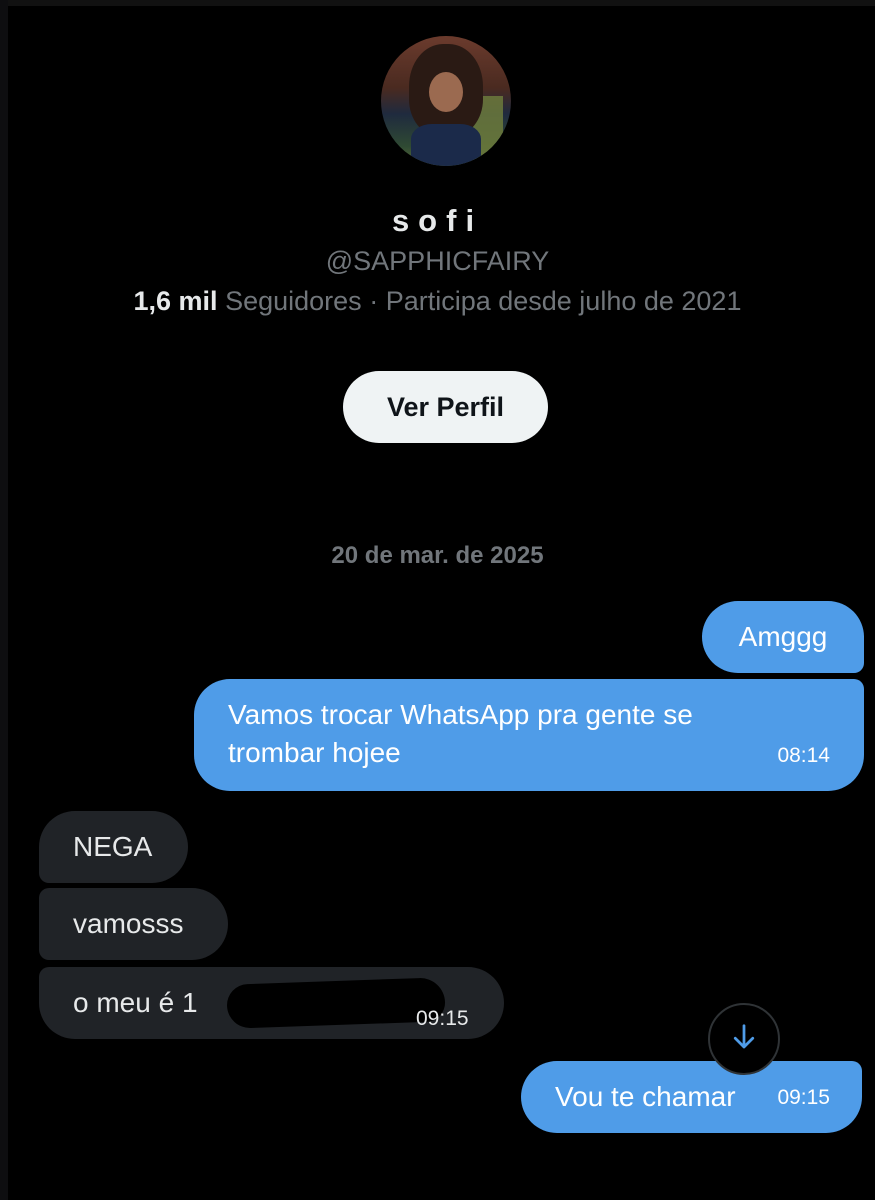  What do you see at coordinates (437, 220) in the screenshot?
I see `profile-name: sofi` at bounding box center [437, 220].